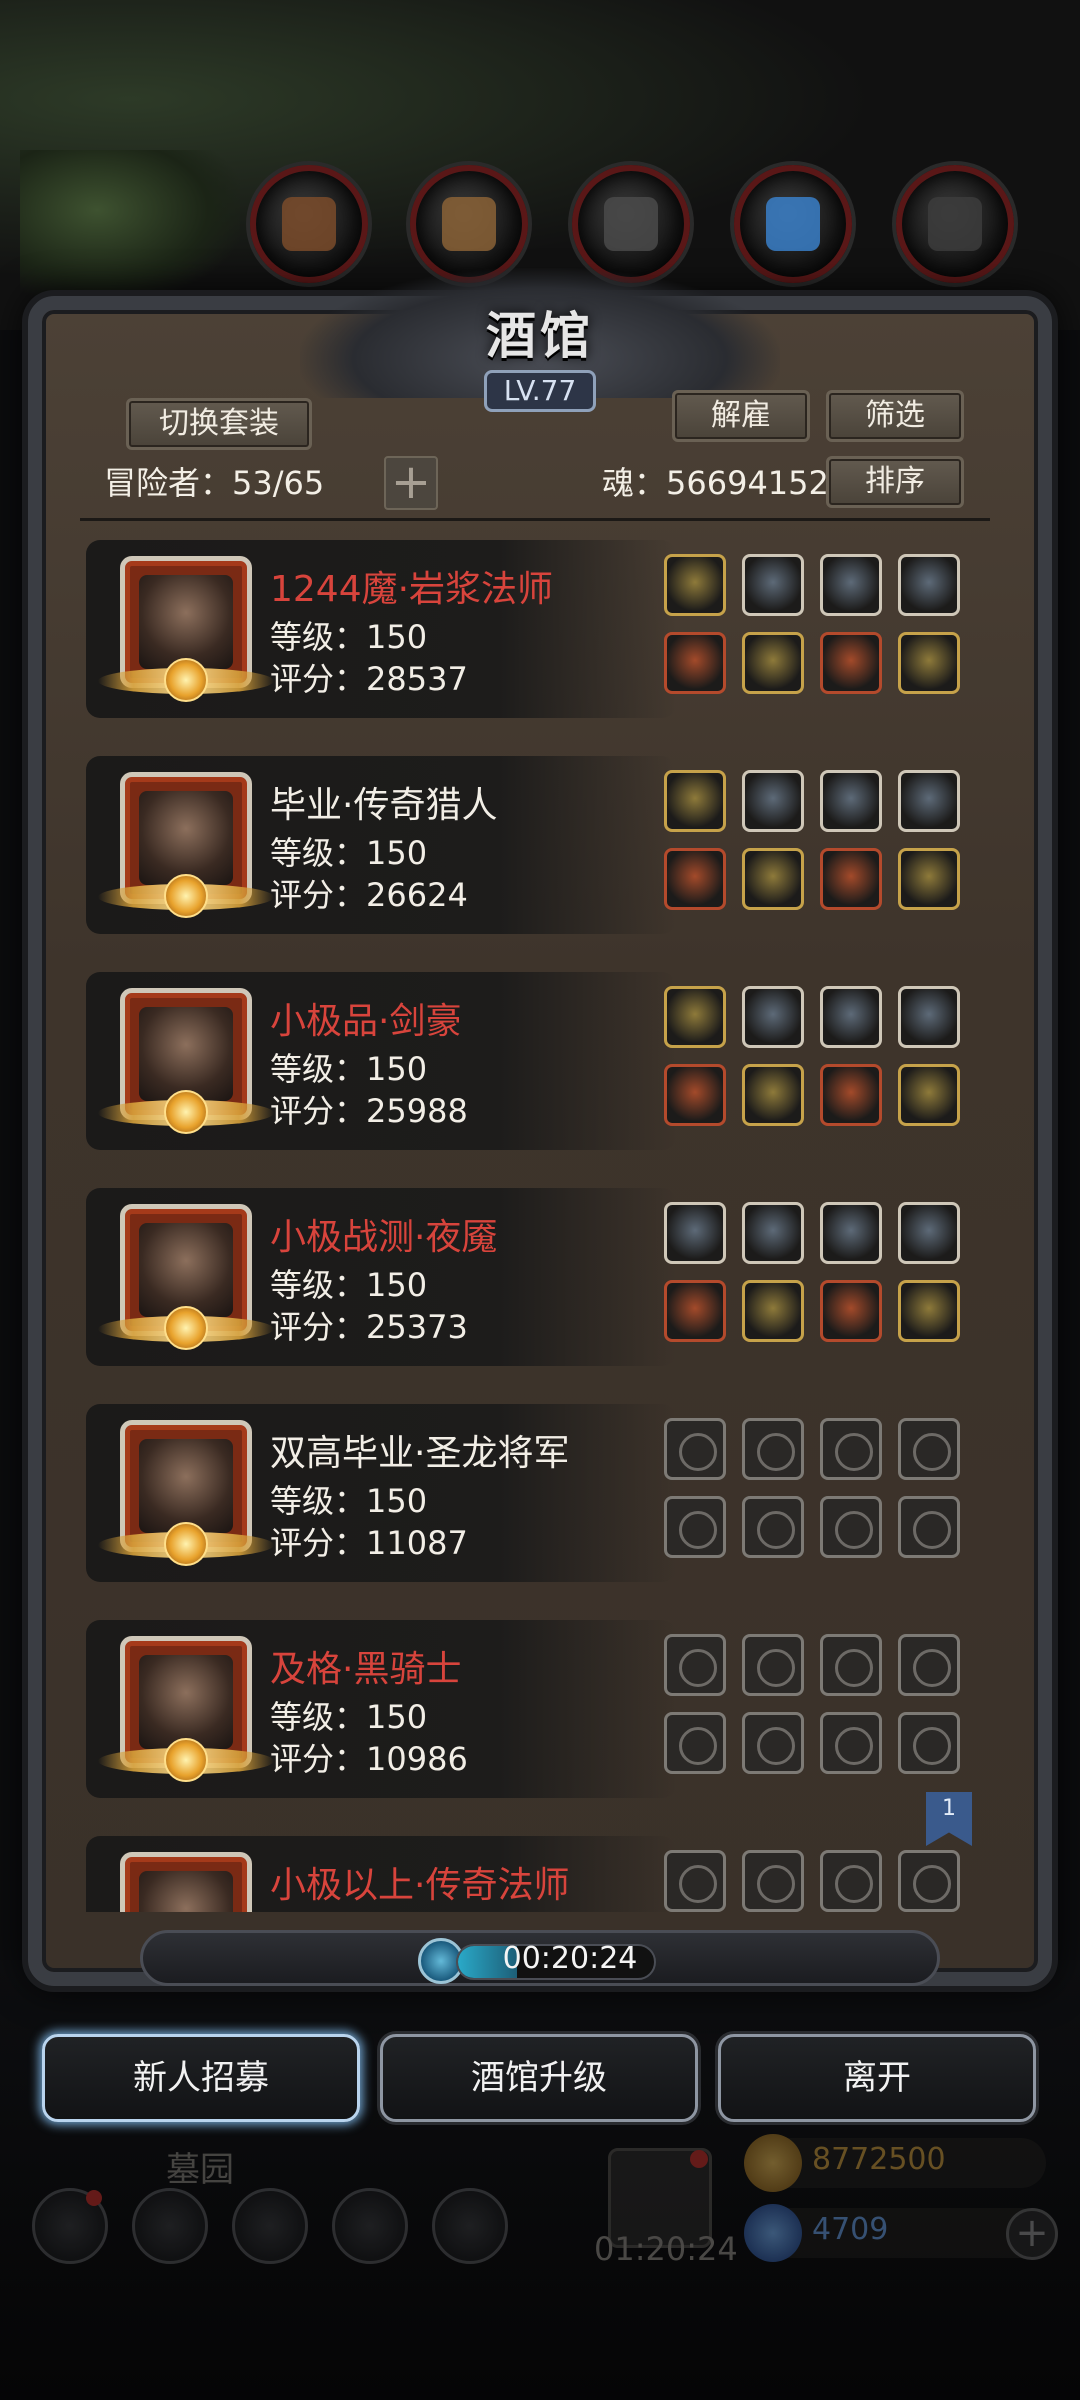 This screenshot has width=1080, height=2400. I want to click on ore-resource-icon, so click(955, 224).